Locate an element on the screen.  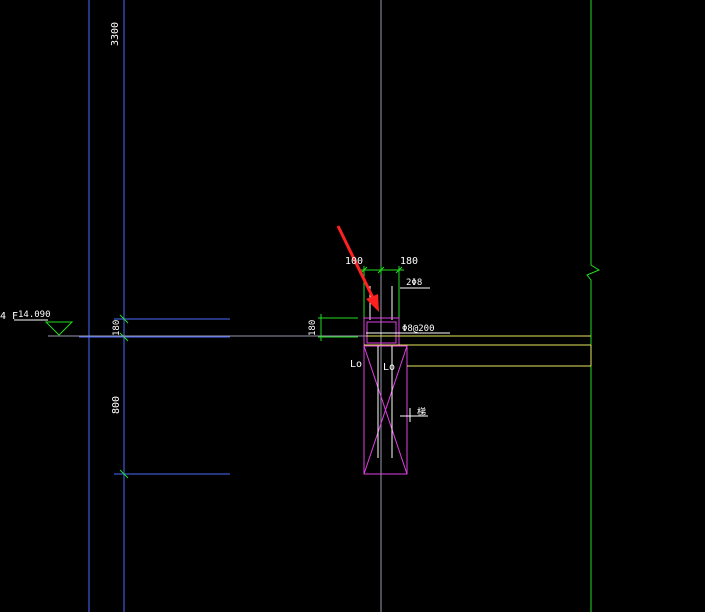
label-floor-tag: 4 F is located at coordinates (9, 316).